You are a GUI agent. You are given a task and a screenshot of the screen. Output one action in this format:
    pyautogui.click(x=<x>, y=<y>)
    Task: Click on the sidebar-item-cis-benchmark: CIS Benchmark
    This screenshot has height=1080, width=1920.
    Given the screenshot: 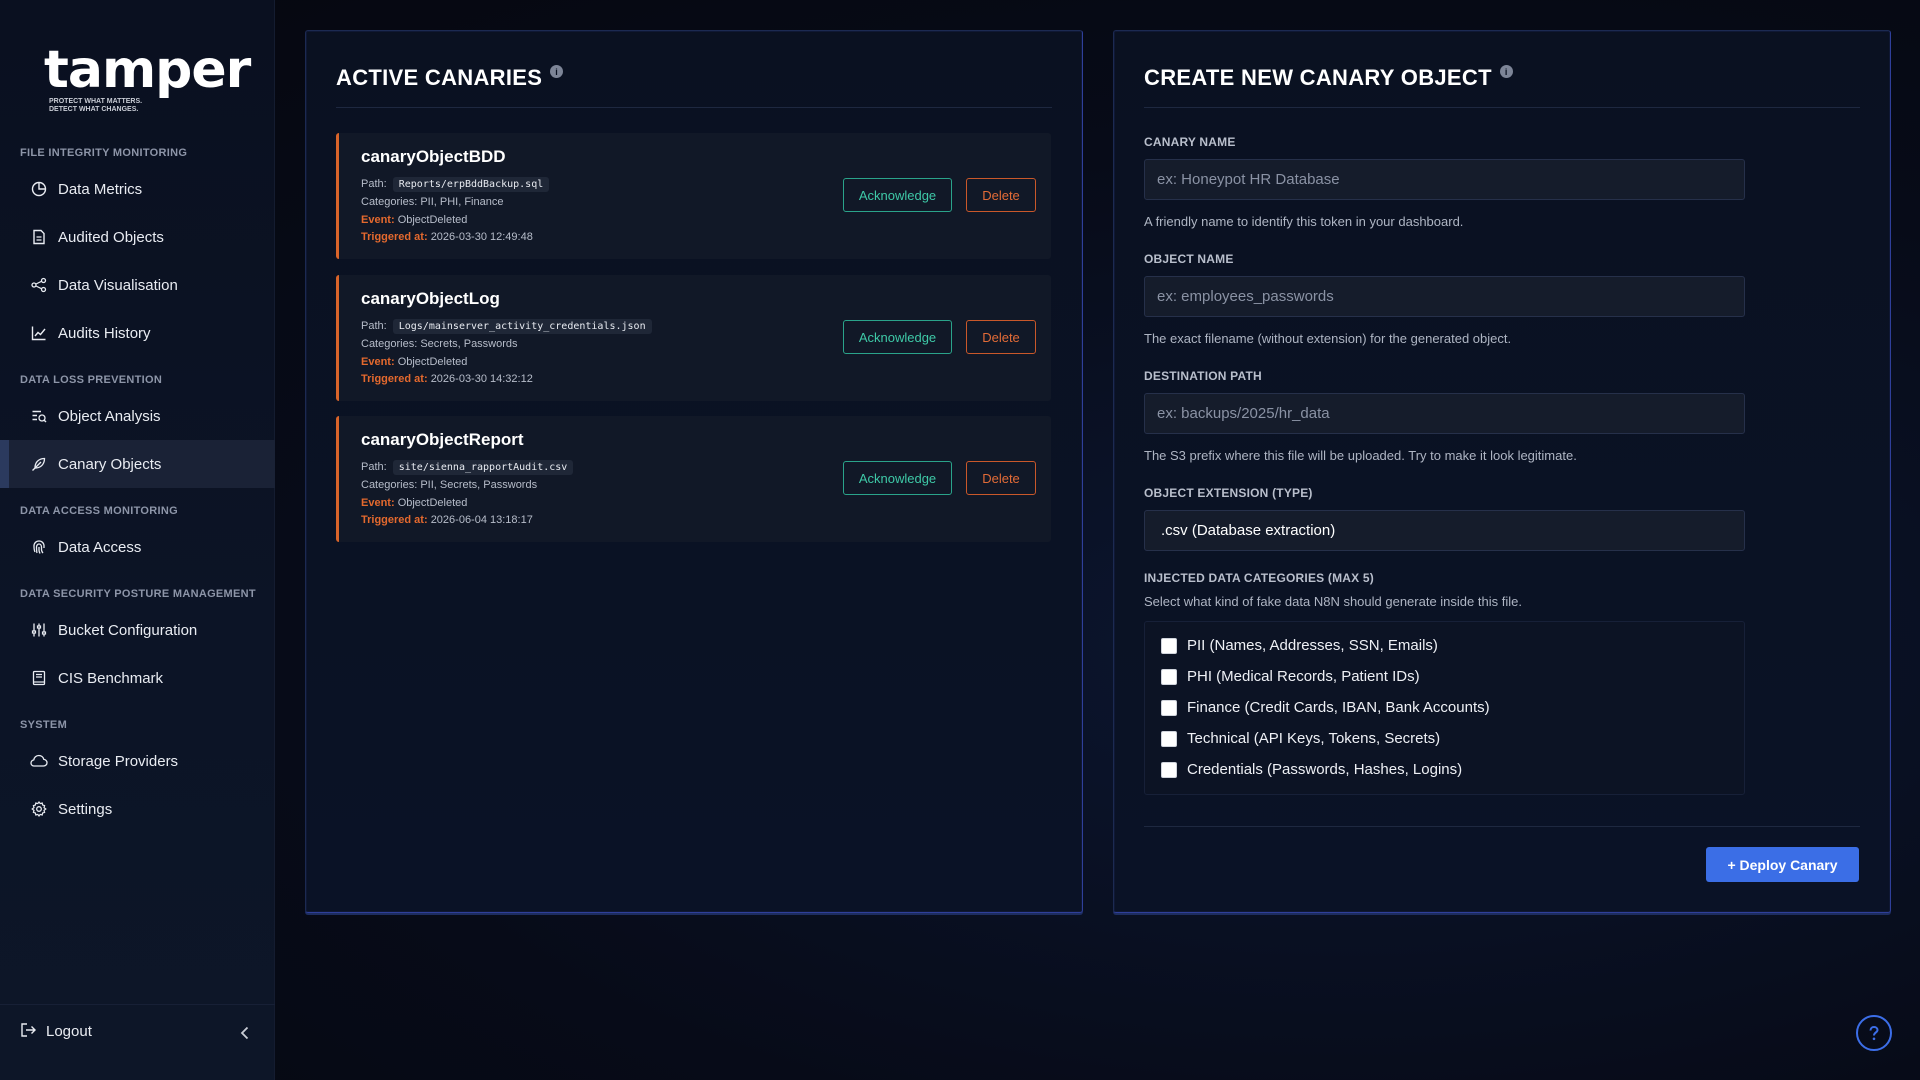 What is the action you would take?
    pyautogui.click(x=137, y=678)
    